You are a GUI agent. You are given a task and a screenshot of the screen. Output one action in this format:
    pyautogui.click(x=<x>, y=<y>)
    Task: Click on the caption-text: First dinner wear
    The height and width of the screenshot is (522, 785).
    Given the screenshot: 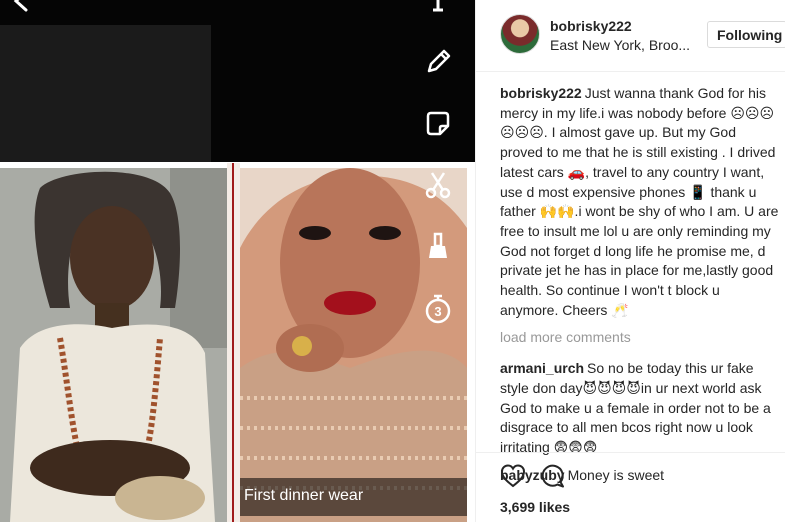 What is the action you would take?
    pyautogui.click(x=304, y=495)
    